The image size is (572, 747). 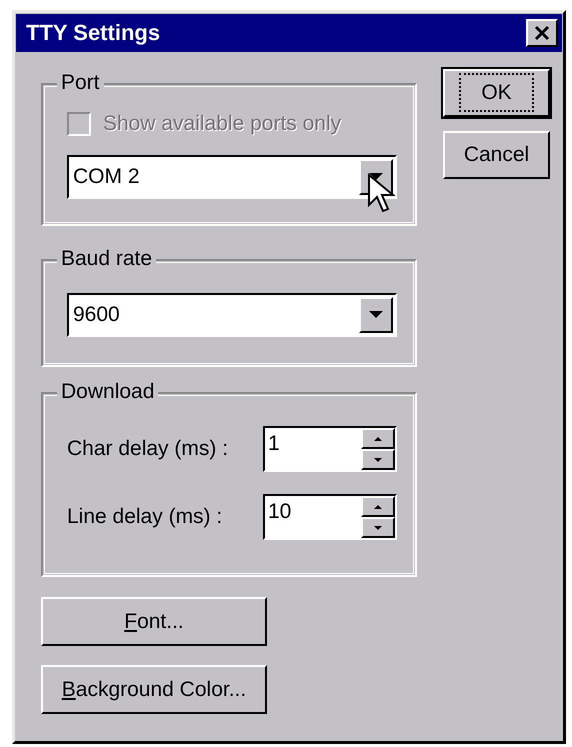 I want to click on checkbox-label: Show available ports only, so click(x=222, y=124).